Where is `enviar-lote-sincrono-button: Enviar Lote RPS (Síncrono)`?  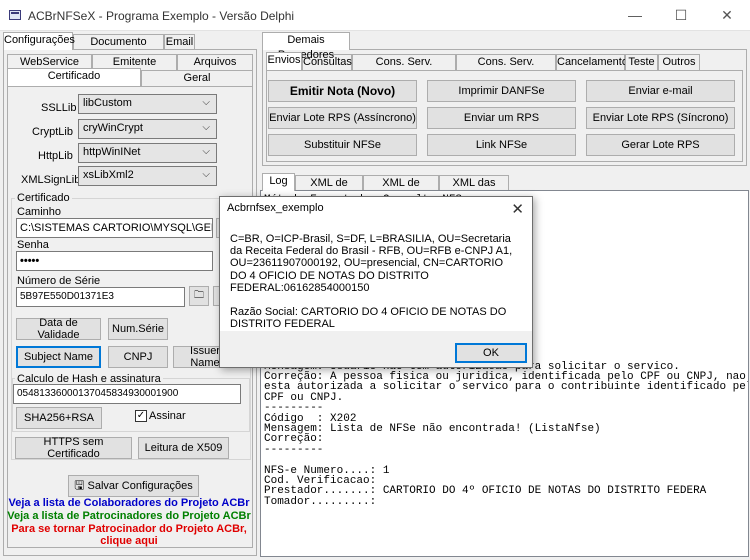
enviar-lote-sincrono-button: Enviar Lote RPS (Síncrono) is located at coordinates (660, 118).